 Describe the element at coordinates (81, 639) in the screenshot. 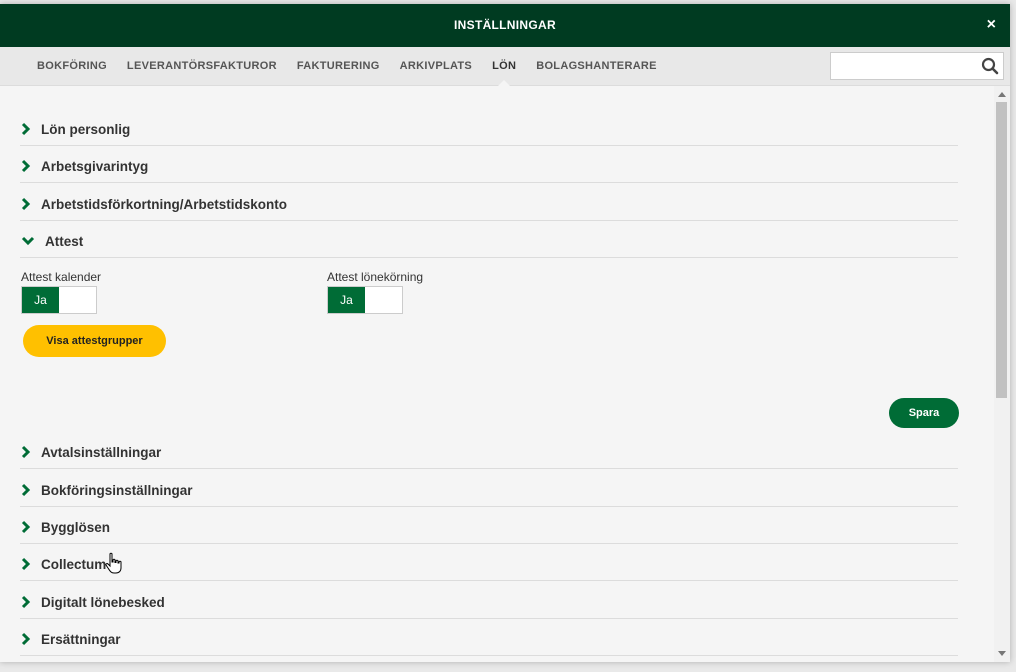

I see `section-label: Ersättningar` at that location.